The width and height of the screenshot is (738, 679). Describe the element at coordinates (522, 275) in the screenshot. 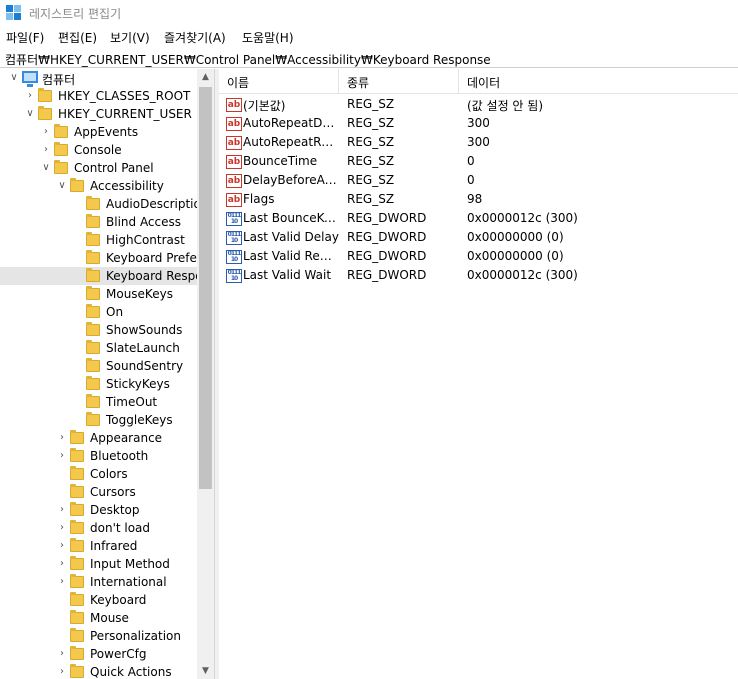

I see `value-data: 0x0000012c (300)` at that location.